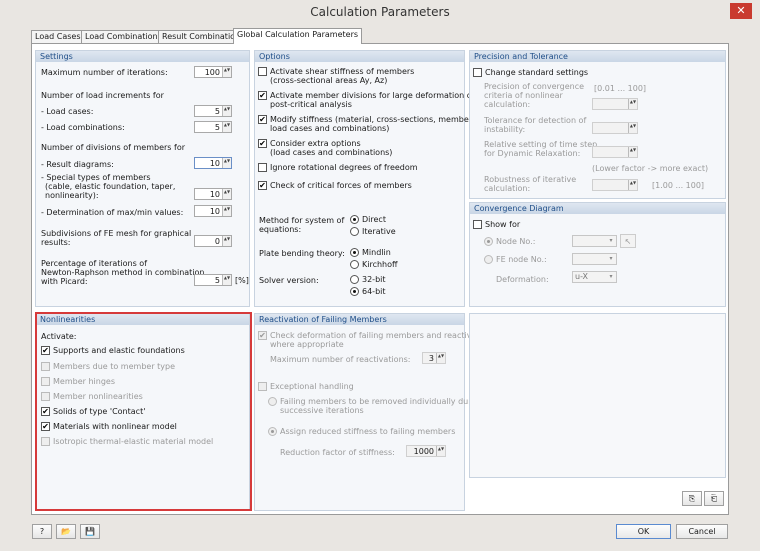 Image resolution: width=760 pixels, height=551 pixels. Describe the element at coordinates (615, 104) in the screenshot. I see `precision-input: ▲▼` at that location.